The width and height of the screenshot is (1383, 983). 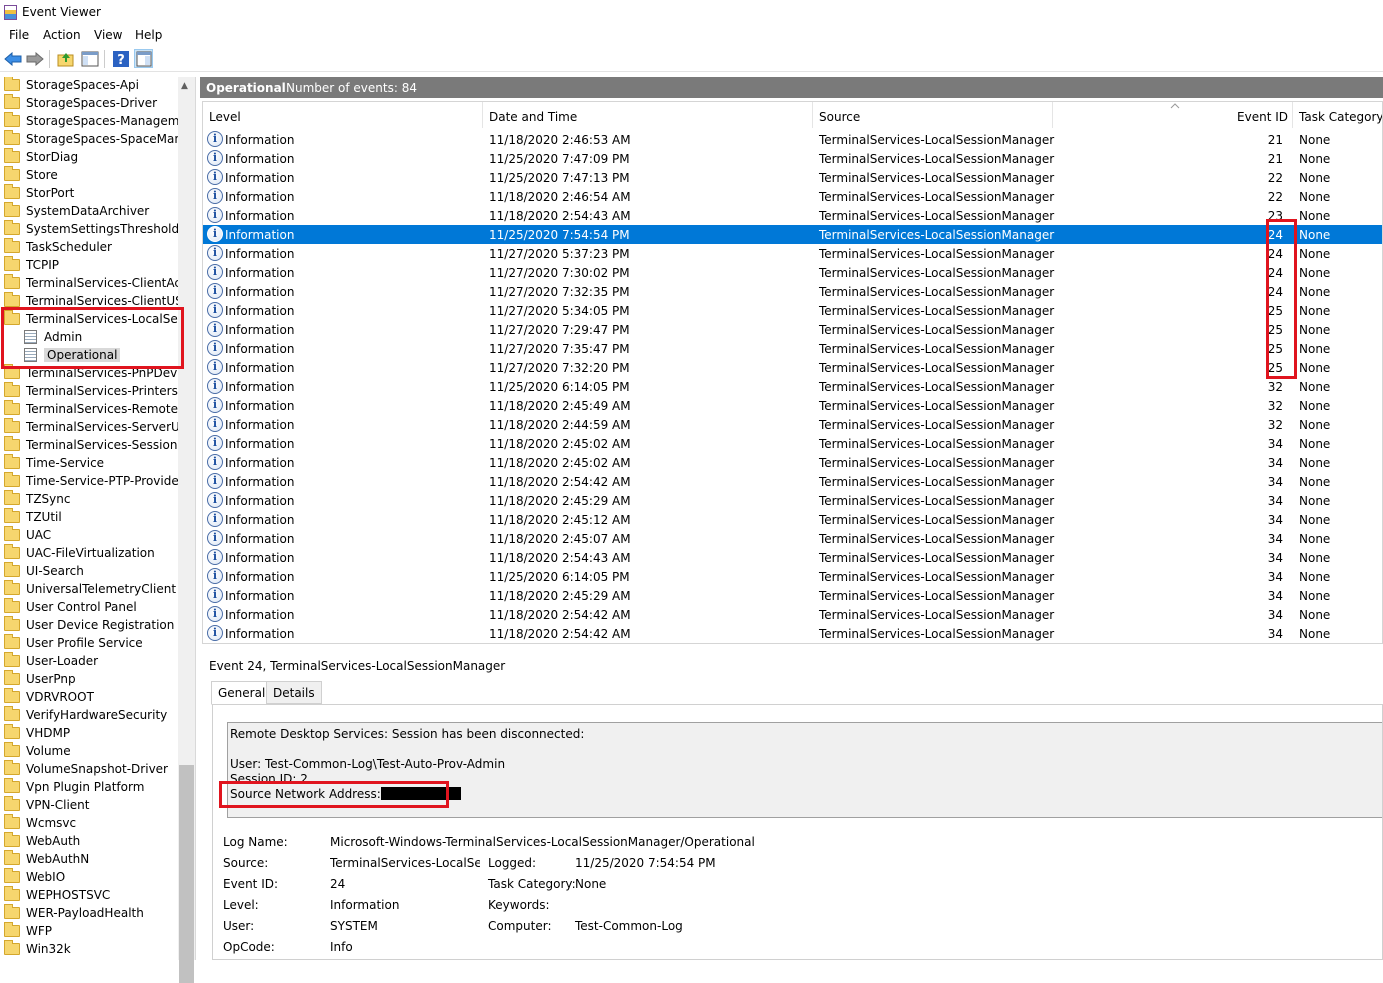 What do you see at coordinates (41, 158) in the screenshot?
I see `tree-folder-item: StorDiag` at bounding box center [41, 158].